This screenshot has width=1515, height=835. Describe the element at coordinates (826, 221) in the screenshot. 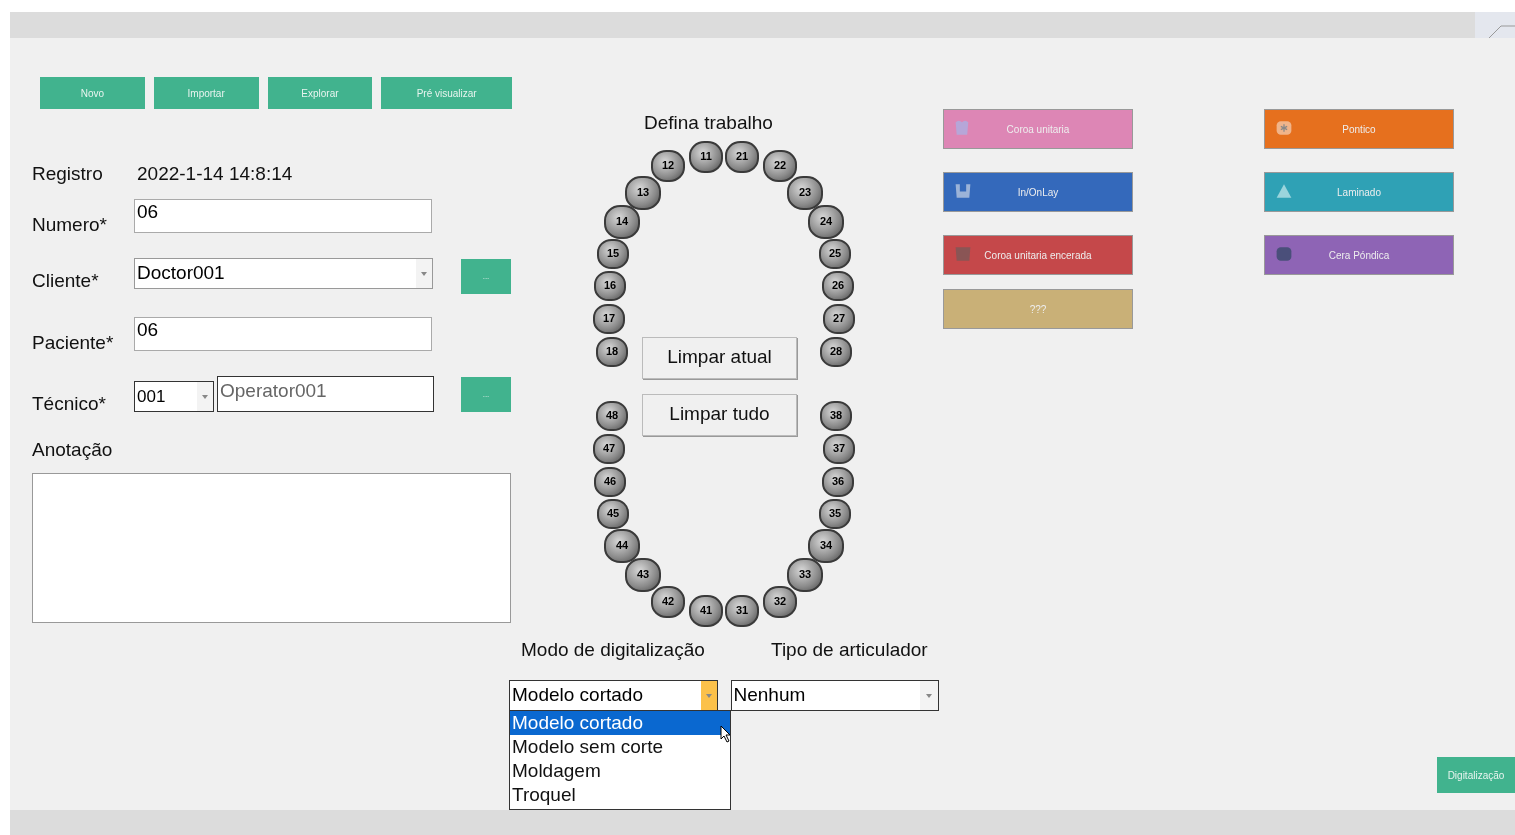

I see `tooth: 24` at that location.